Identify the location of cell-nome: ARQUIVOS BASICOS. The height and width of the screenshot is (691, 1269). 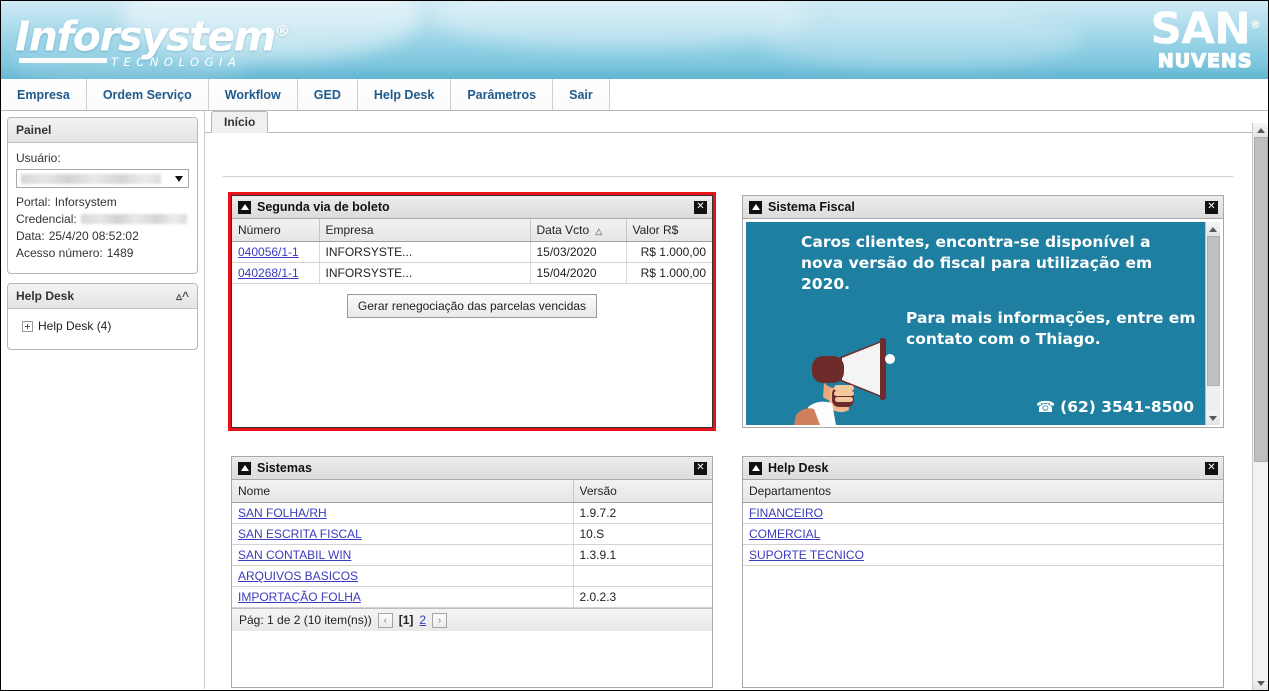
(403, 576).